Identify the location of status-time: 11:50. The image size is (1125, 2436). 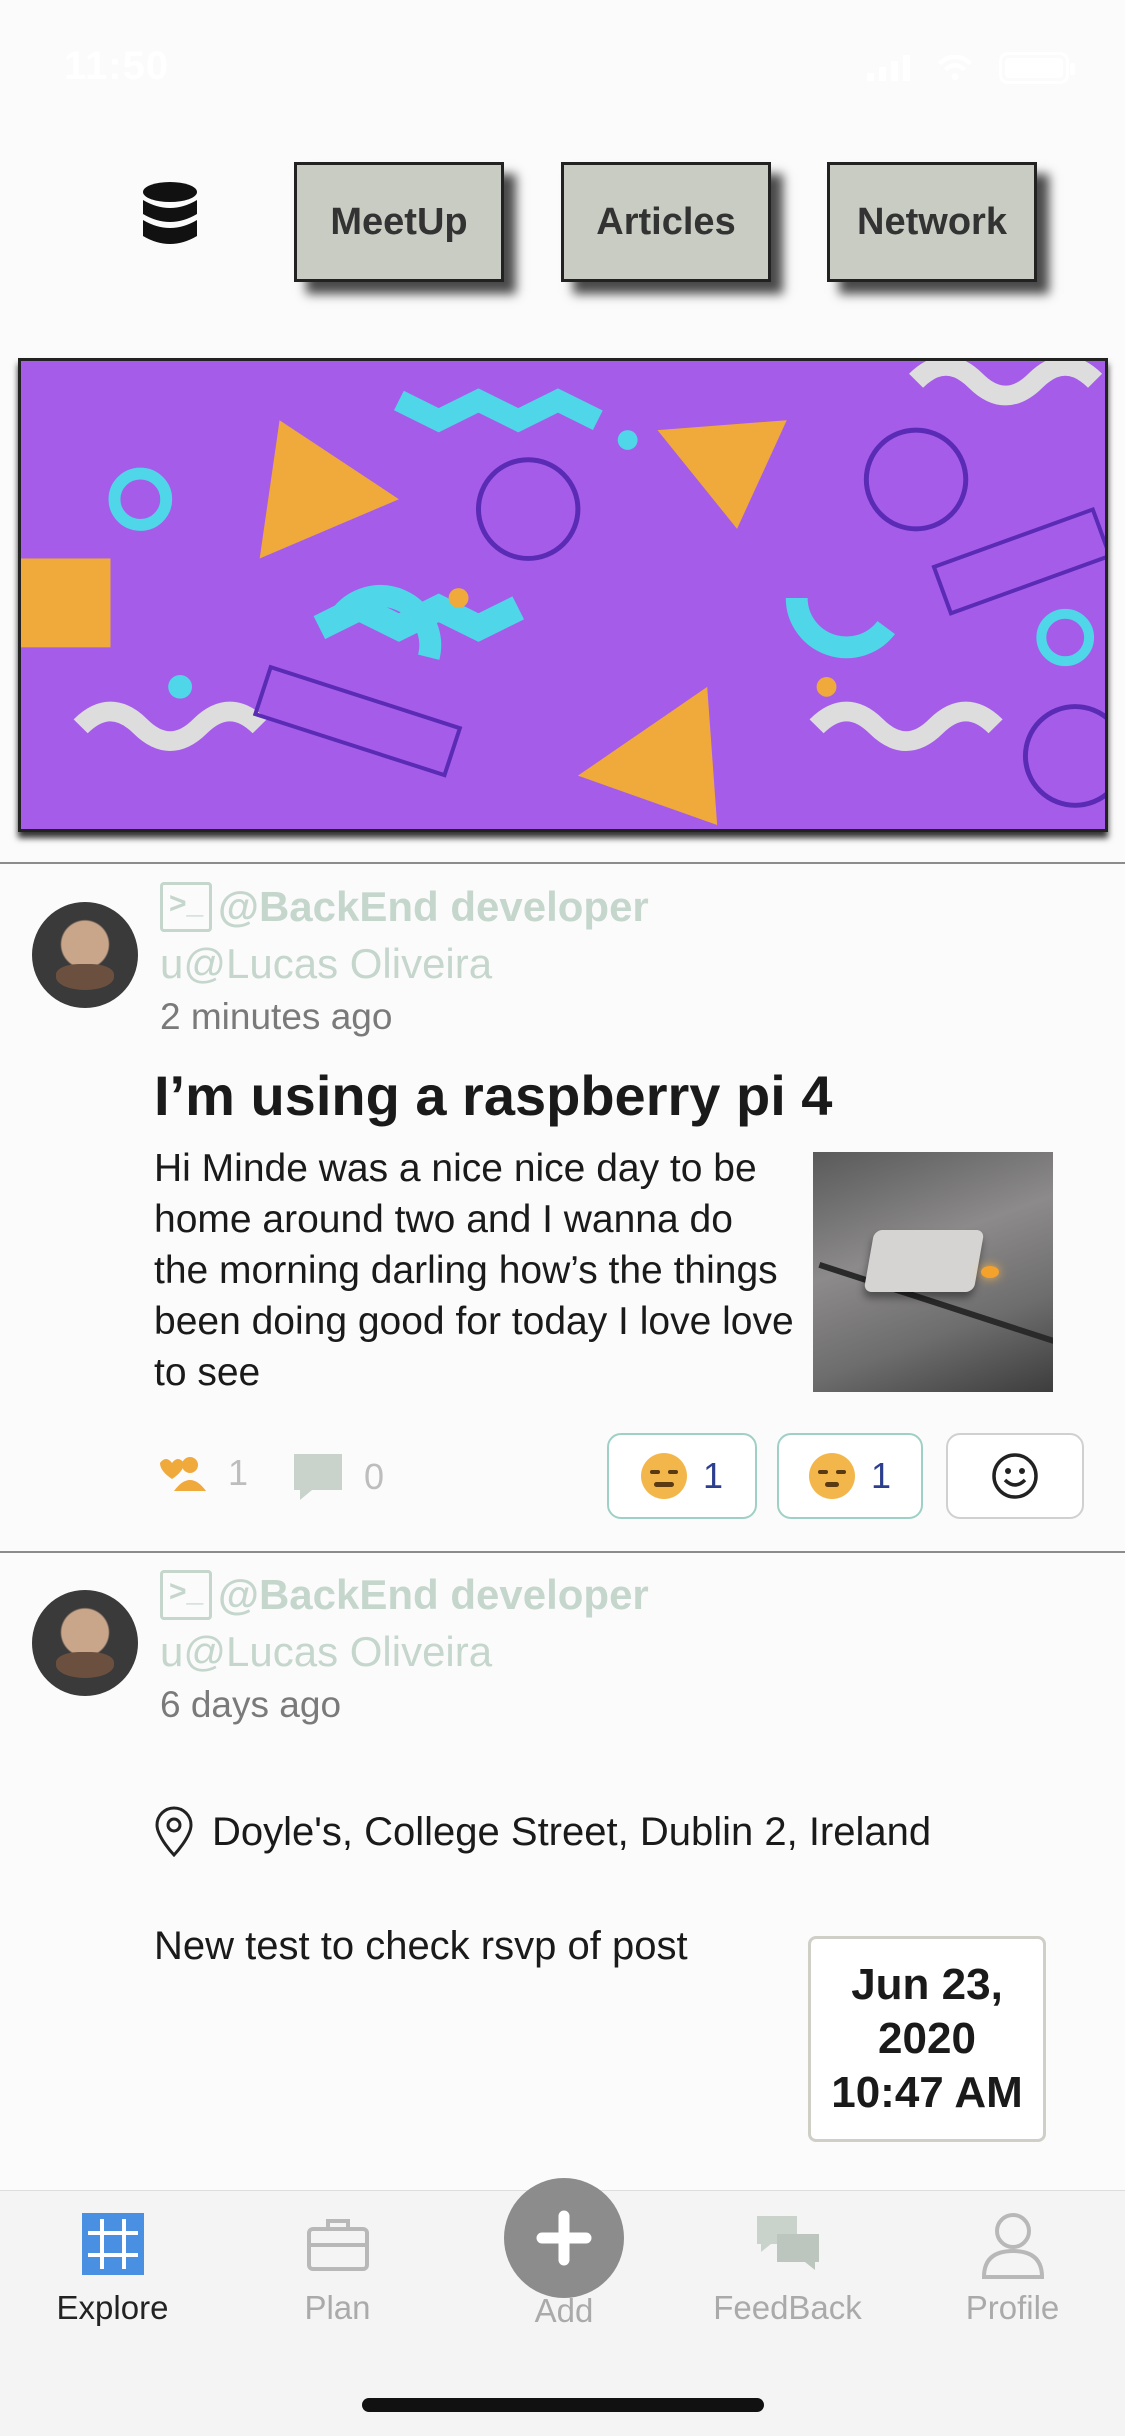
(117, 66).